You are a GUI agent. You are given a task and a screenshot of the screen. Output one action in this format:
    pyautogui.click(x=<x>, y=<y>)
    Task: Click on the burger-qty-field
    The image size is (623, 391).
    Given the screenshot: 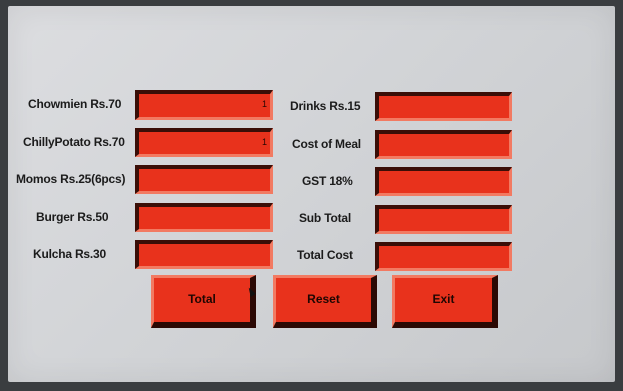 What is the action you would take?
    pyautogui.click(x=204, y=217)
    